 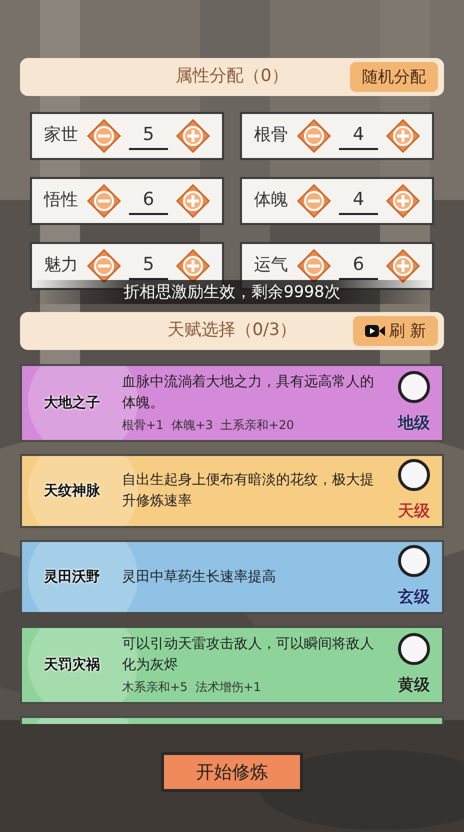 I want to click on talent-card: 天罚灾祸 可以引动天雷攻击敌人，可以瞬间将敌人化为灰烬 木系亲和+5 法术增伤+1 黄级, so click(x=232, y=665).